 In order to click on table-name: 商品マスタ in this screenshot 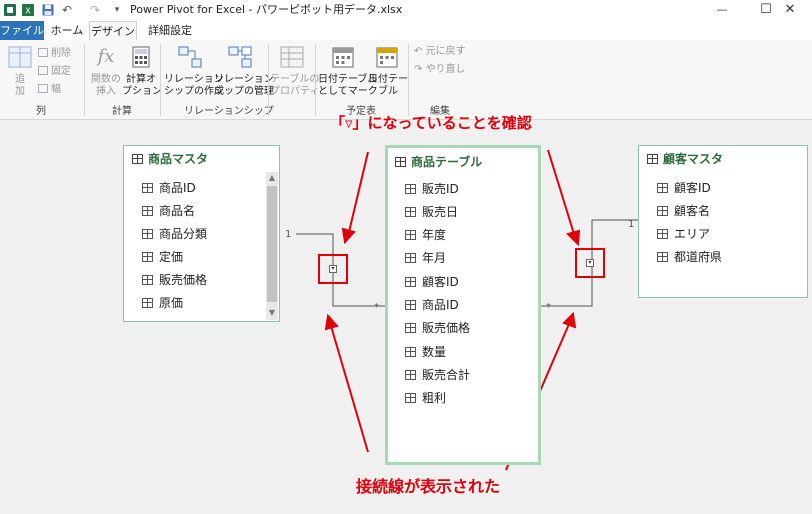, I will do `click(178, 159)`.